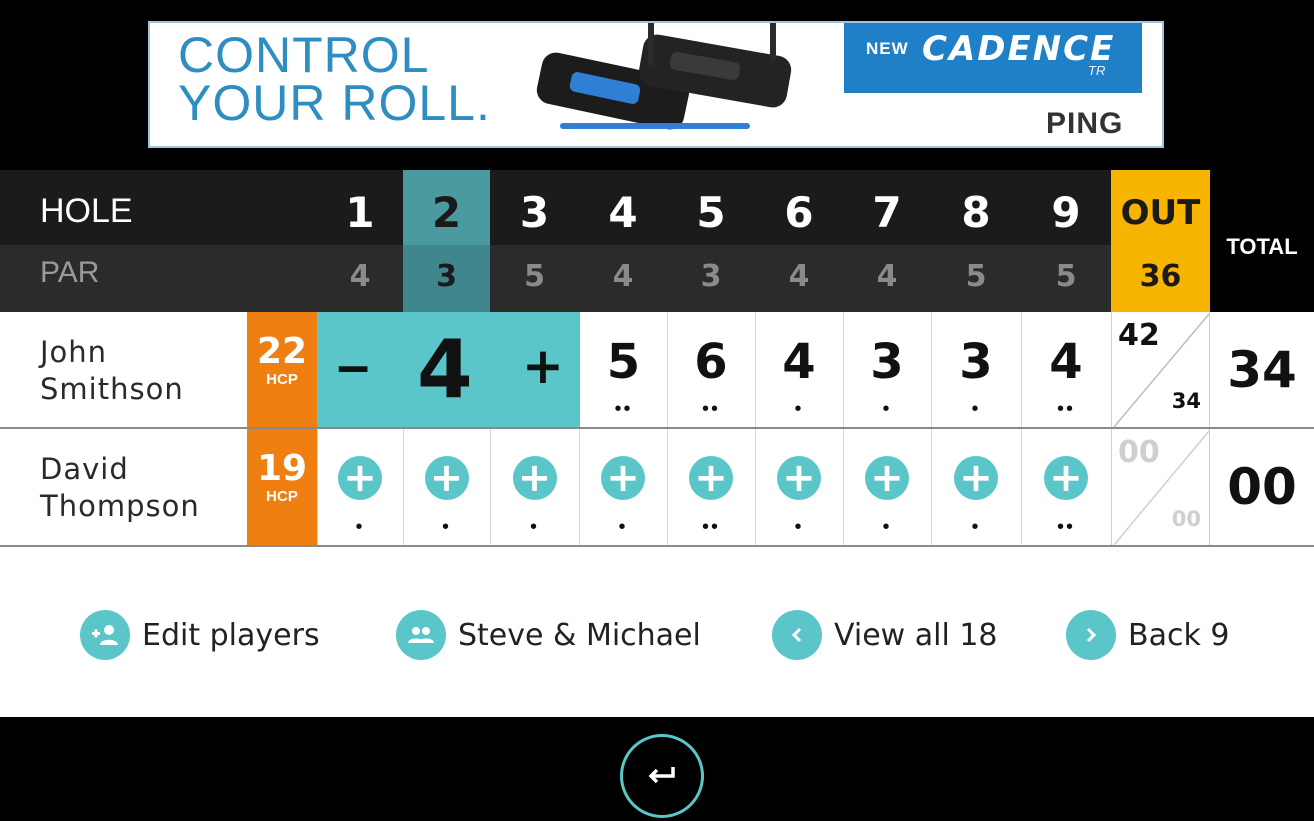 This screenshot has width=1314, height=821. I want to click on return-button, so click(662, 776).